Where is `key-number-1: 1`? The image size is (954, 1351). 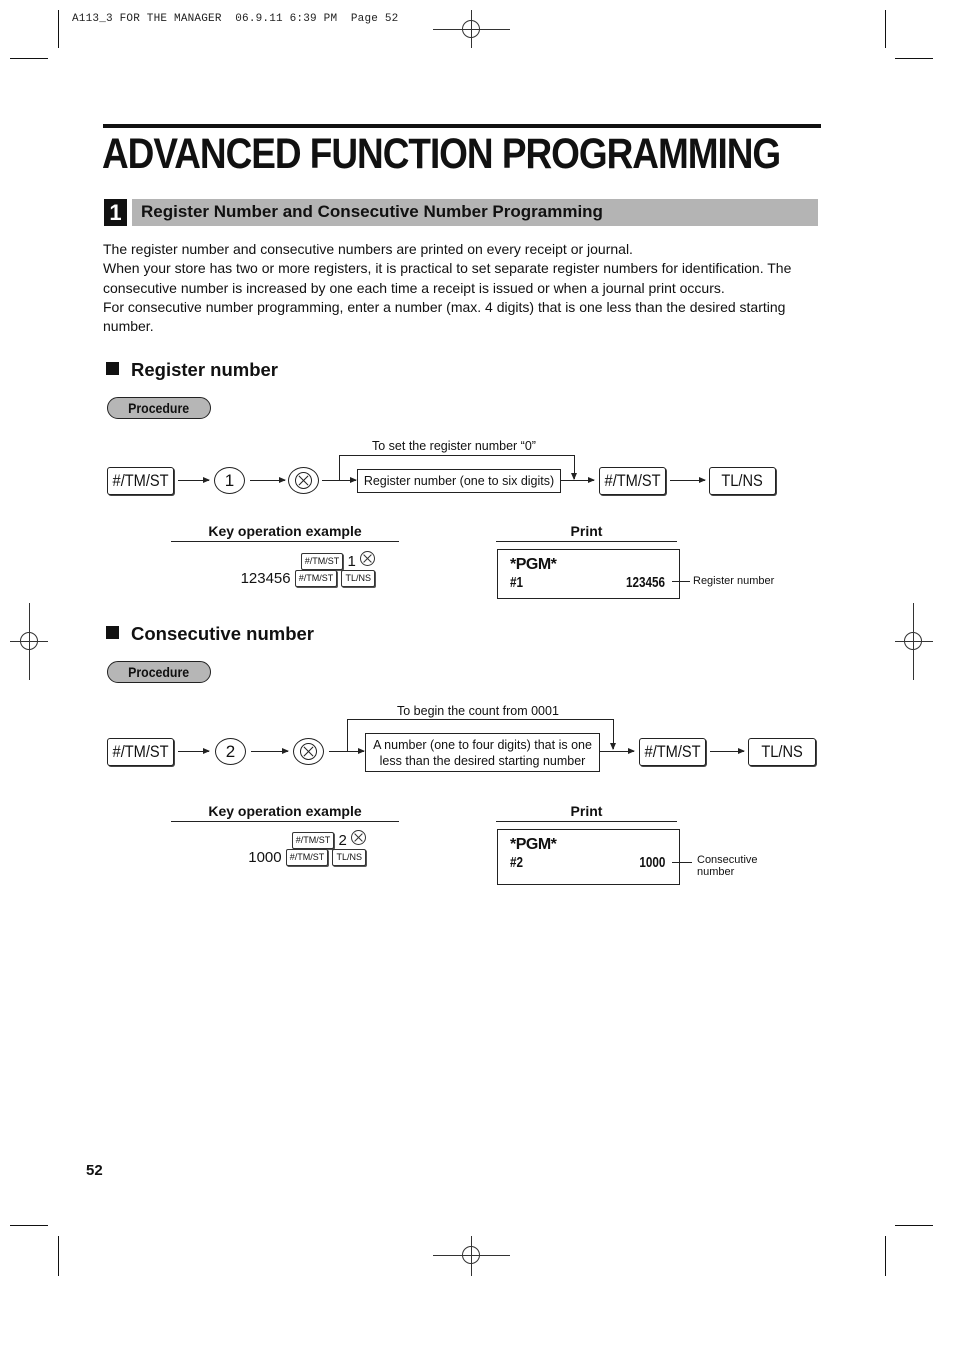
key-number-1: 1 is located at coordinates (229, 480).